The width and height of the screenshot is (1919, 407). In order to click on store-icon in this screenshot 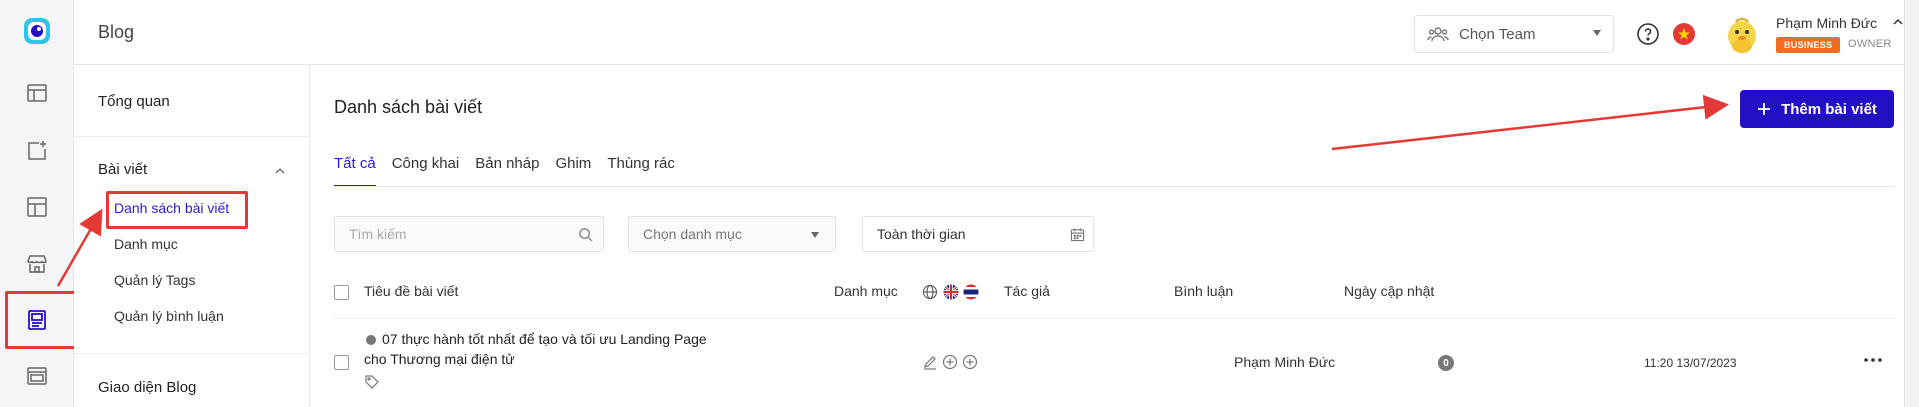, I will do `click(37, 264)`.